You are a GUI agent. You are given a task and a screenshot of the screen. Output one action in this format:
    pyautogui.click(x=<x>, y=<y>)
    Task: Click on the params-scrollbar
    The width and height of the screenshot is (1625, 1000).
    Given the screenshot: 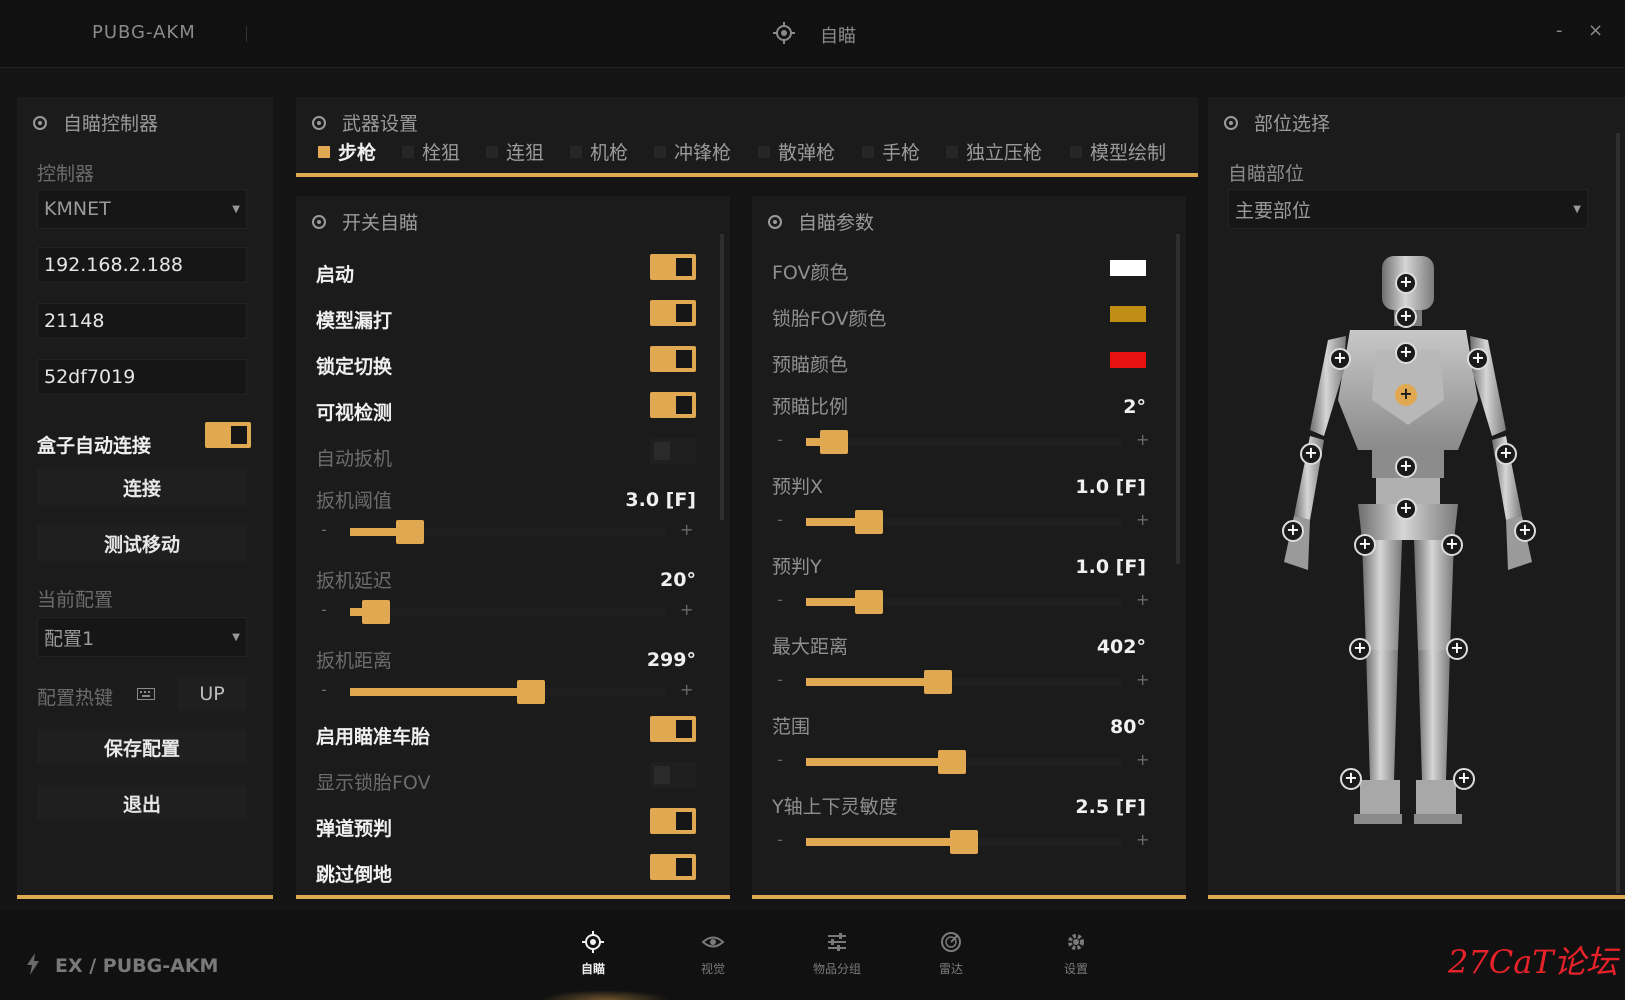 What is the action you would take?
    pyautogui.click(x=1178, y=399)
    